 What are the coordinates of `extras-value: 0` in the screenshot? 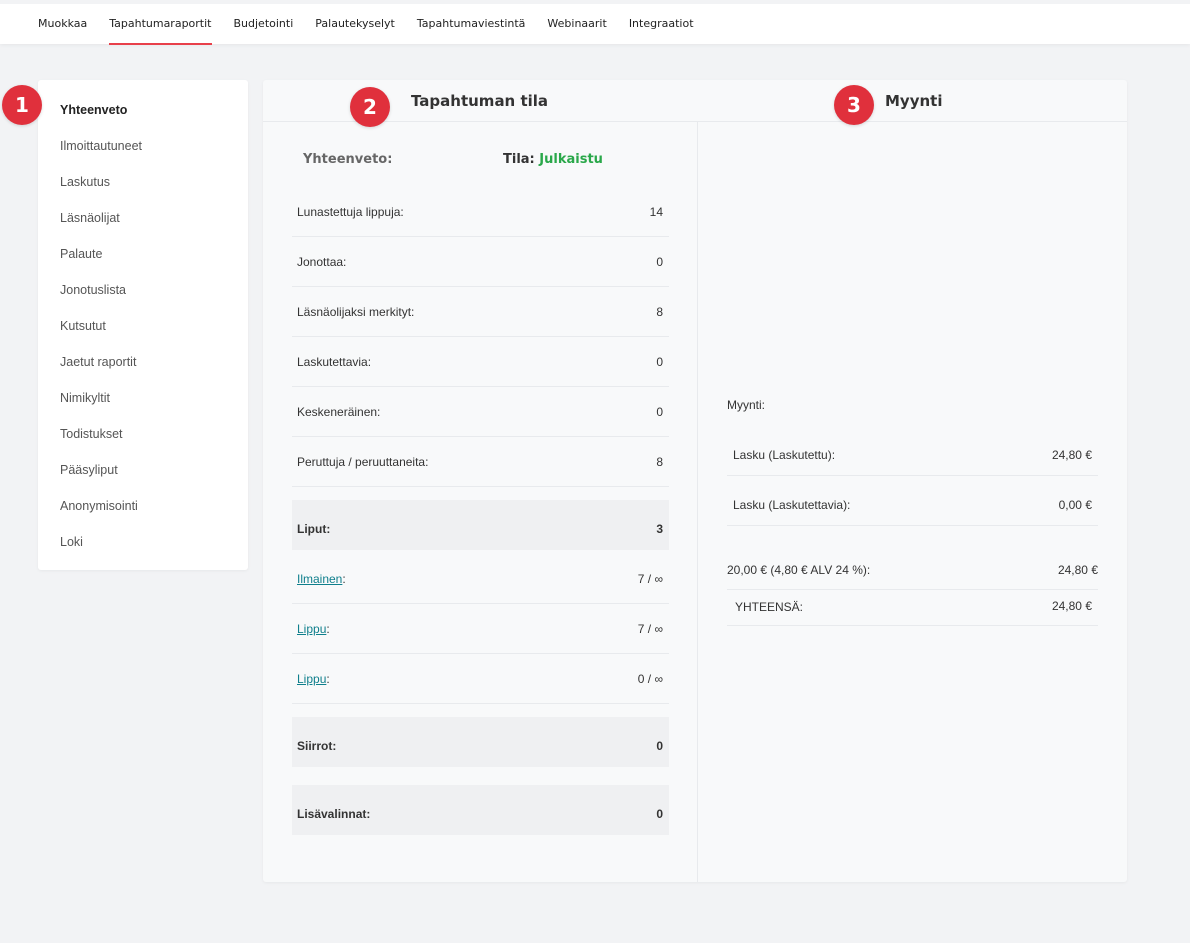 It's located at (659, 814).